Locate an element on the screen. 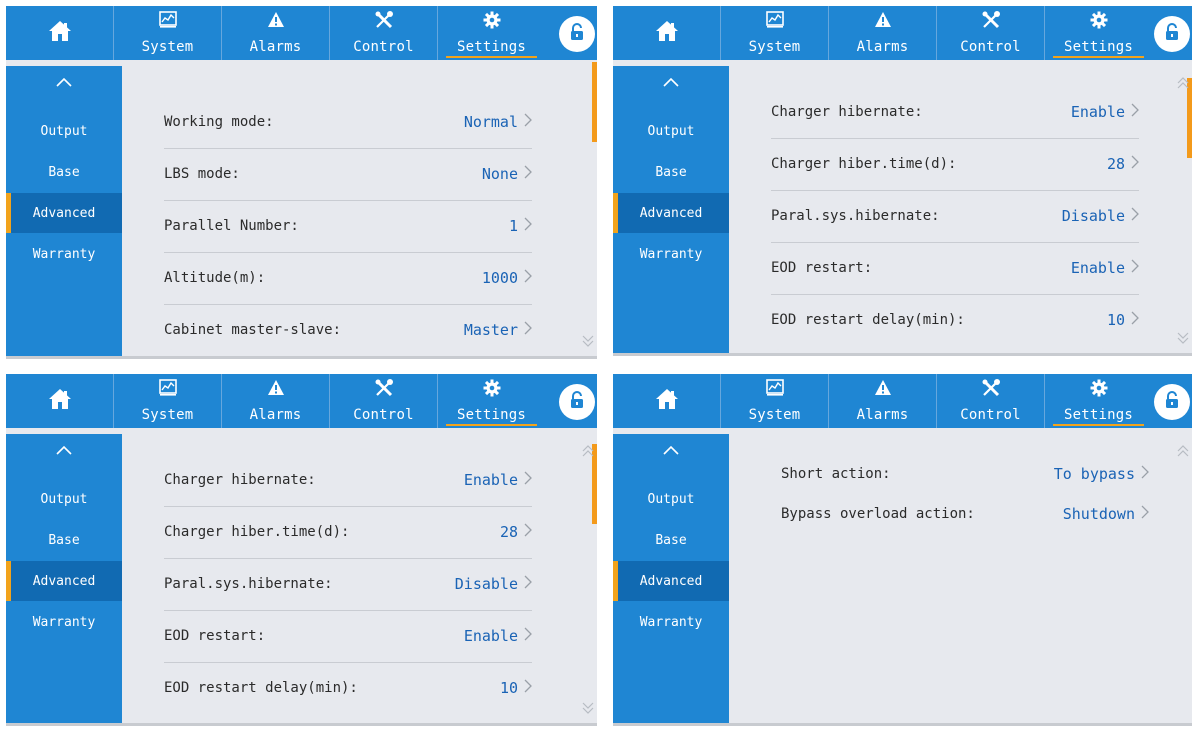 Image resolution: width=1192 pixels, height=731 pixels. setting-value: 1 is located at coordinates (520, 226).